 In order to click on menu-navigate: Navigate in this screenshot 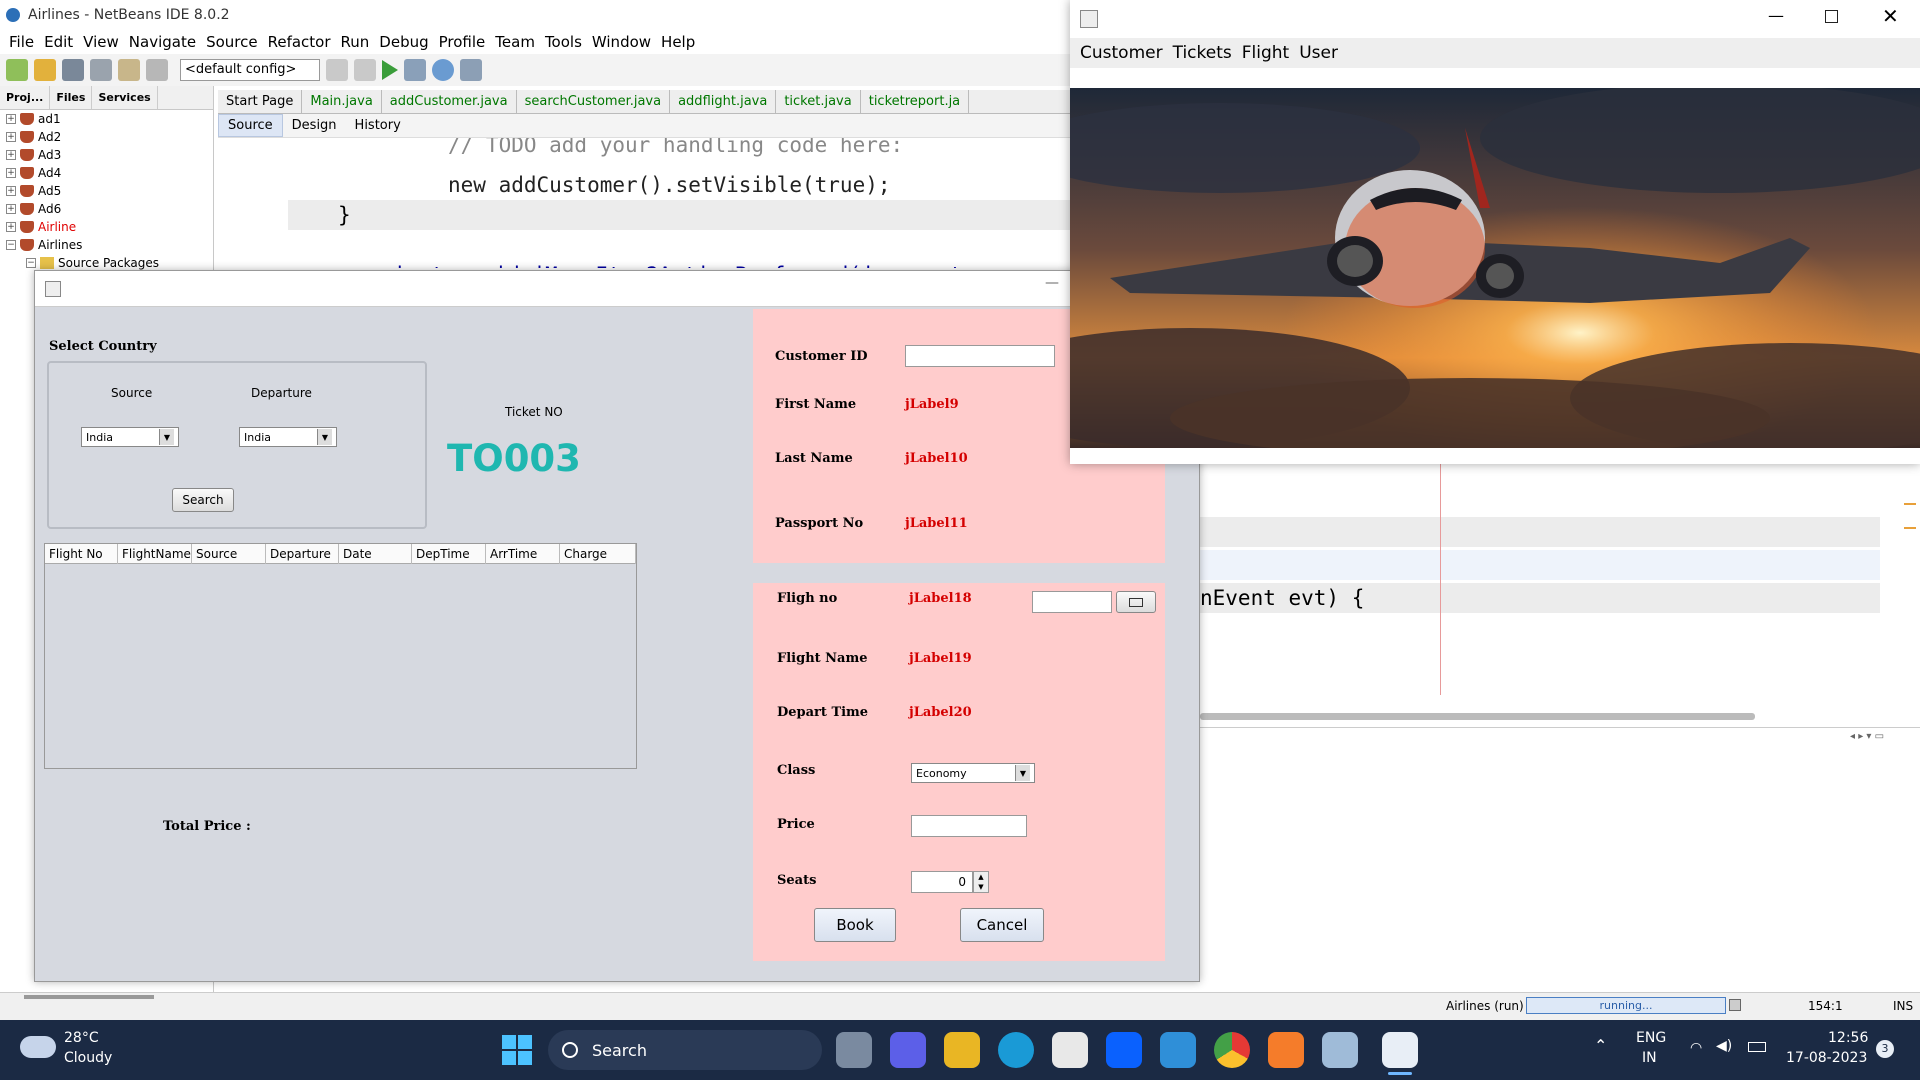, I will do `click(162, 42)`.